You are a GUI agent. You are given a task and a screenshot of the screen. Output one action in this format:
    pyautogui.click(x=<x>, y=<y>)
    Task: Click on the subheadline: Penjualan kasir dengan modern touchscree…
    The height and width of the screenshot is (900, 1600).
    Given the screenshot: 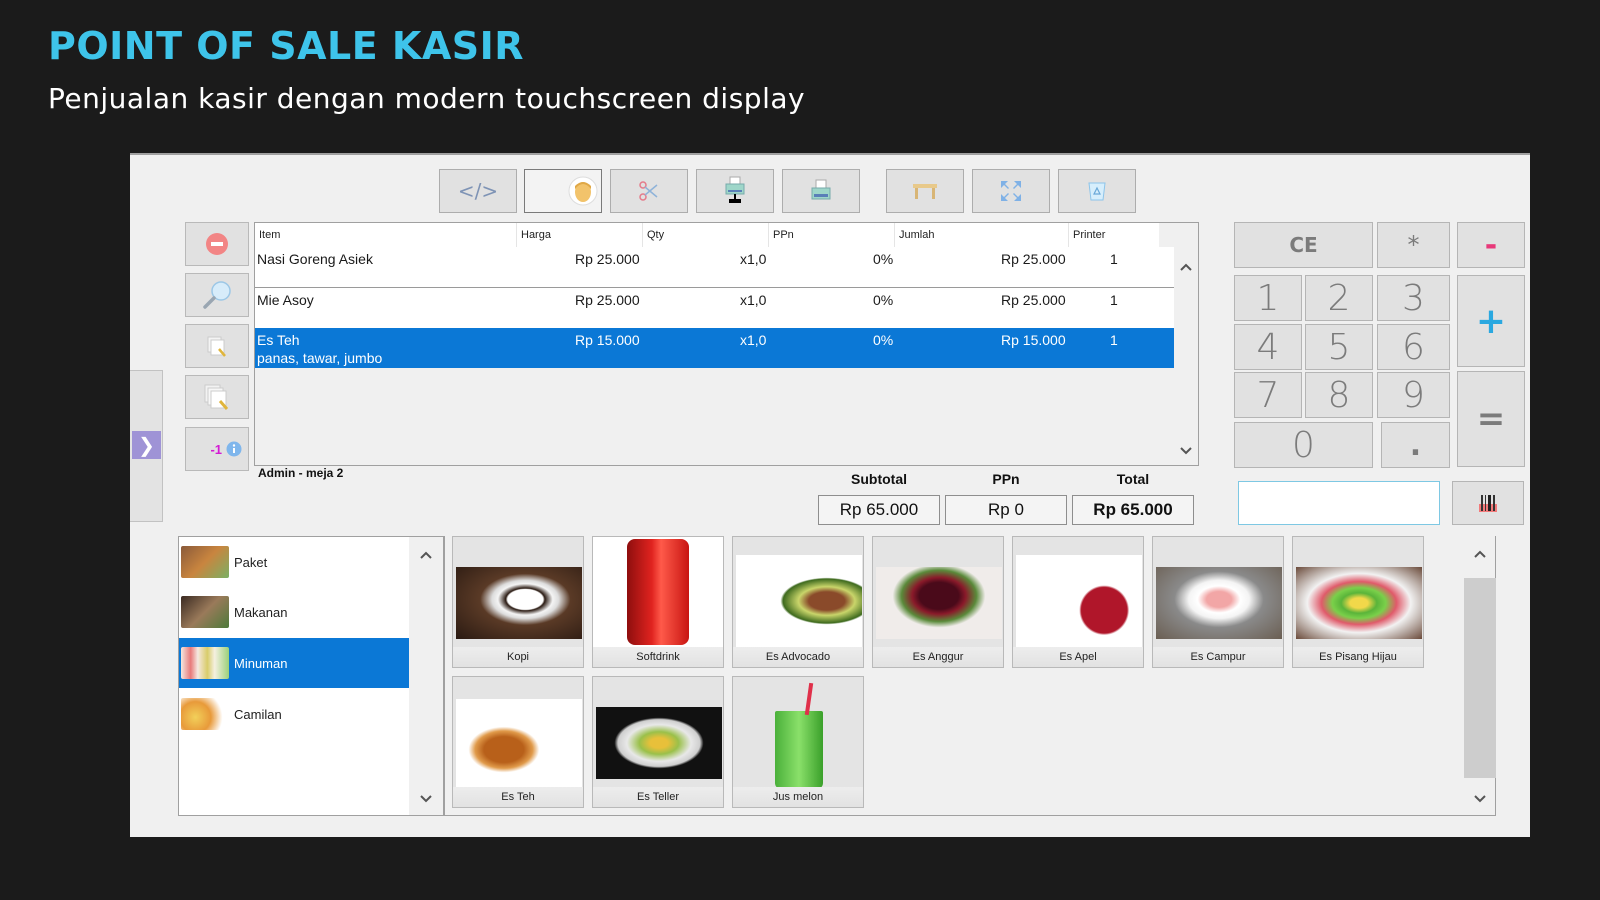 What is the action you would take?
    pyautogui.click(x=427, y=98)
    